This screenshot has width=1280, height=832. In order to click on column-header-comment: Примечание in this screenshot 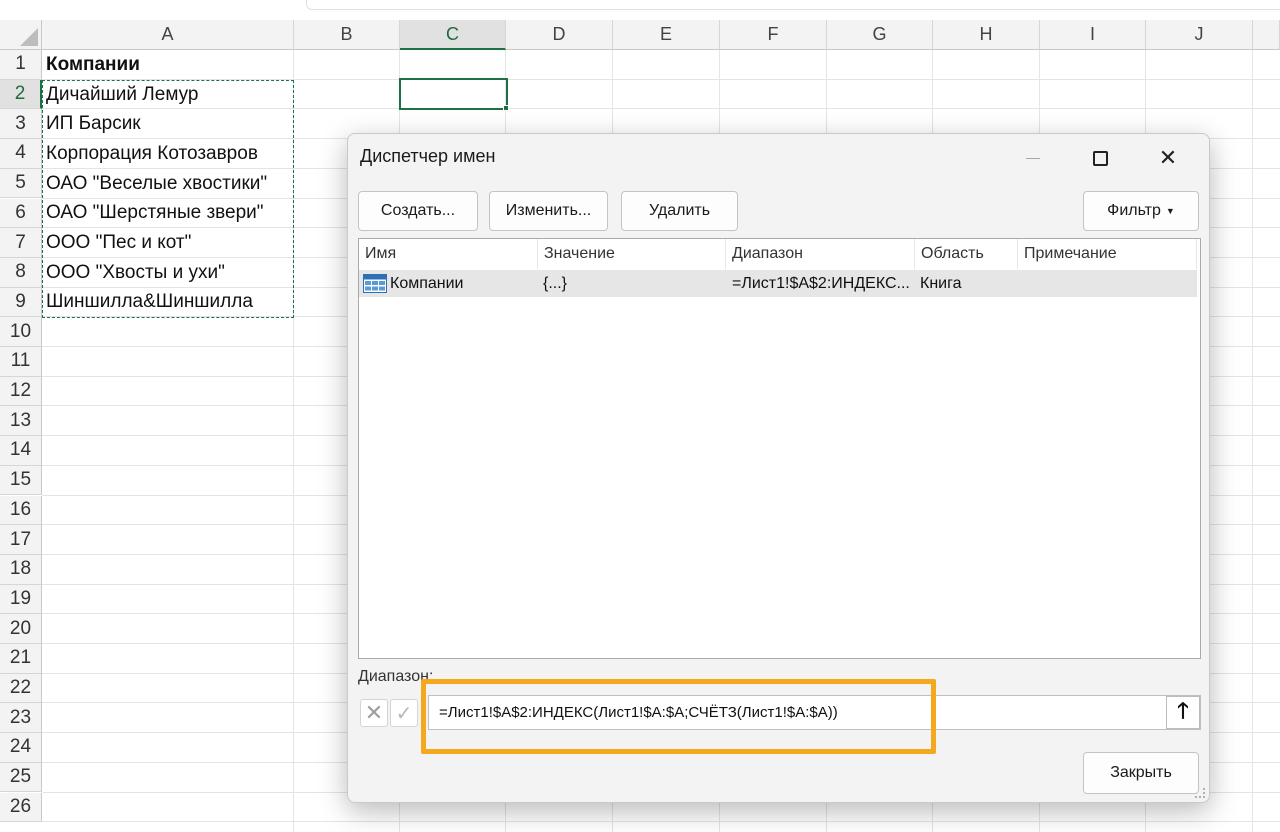, I will do `click(1107, 254)`.